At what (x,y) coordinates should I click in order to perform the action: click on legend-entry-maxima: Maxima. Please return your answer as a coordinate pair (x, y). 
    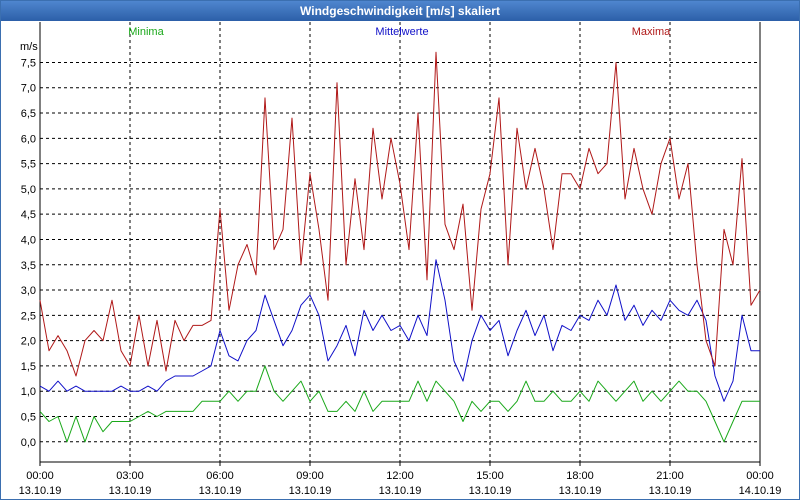
    Looking at the image, I should click on (651, 32).